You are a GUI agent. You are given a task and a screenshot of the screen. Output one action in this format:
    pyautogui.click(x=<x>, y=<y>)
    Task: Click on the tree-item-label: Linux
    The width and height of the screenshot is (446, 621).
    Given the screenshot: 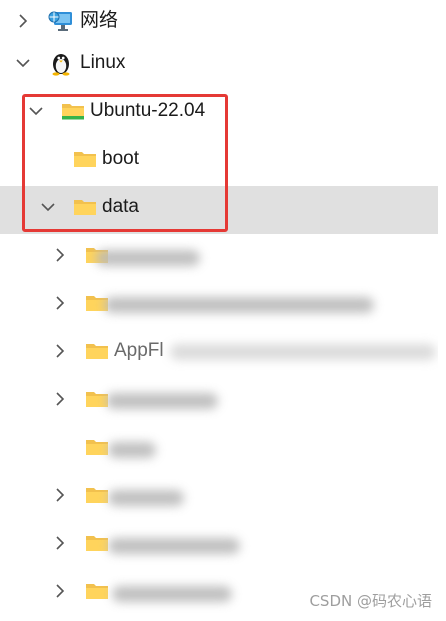 What is the action you would take?
    pyautogui.click(x=103, y=62)
    